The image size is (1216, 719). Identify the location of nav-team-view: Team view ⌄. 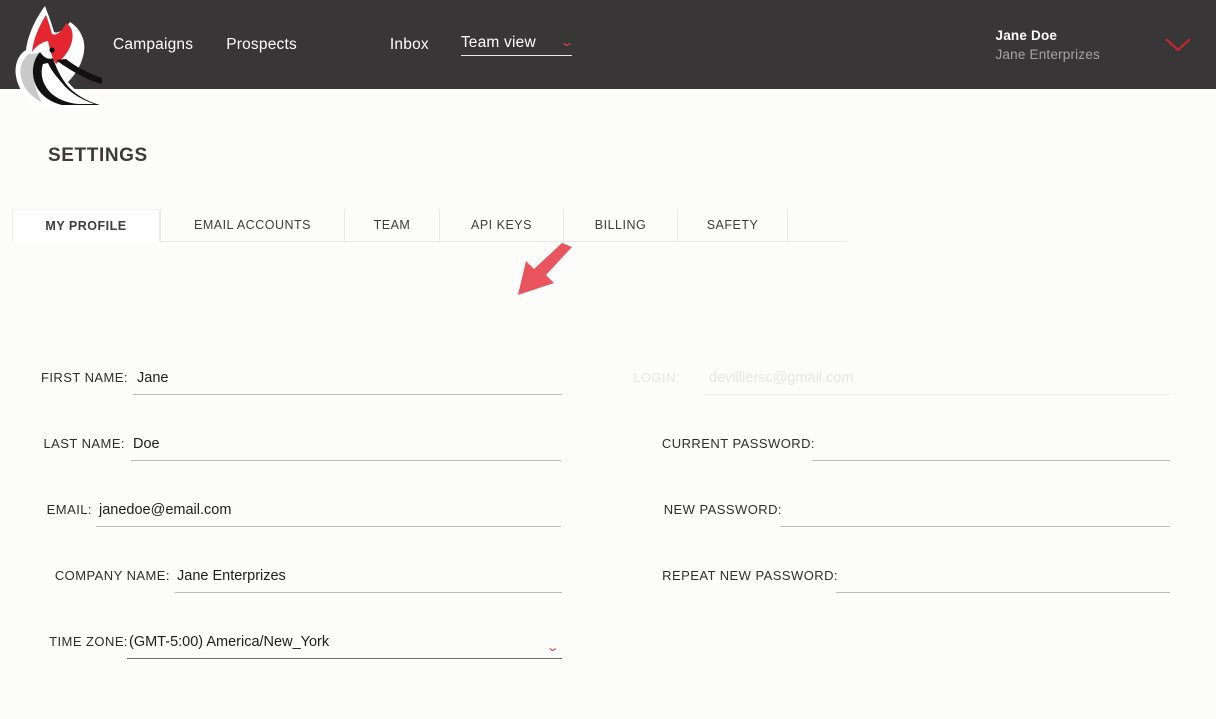
(517, 44).